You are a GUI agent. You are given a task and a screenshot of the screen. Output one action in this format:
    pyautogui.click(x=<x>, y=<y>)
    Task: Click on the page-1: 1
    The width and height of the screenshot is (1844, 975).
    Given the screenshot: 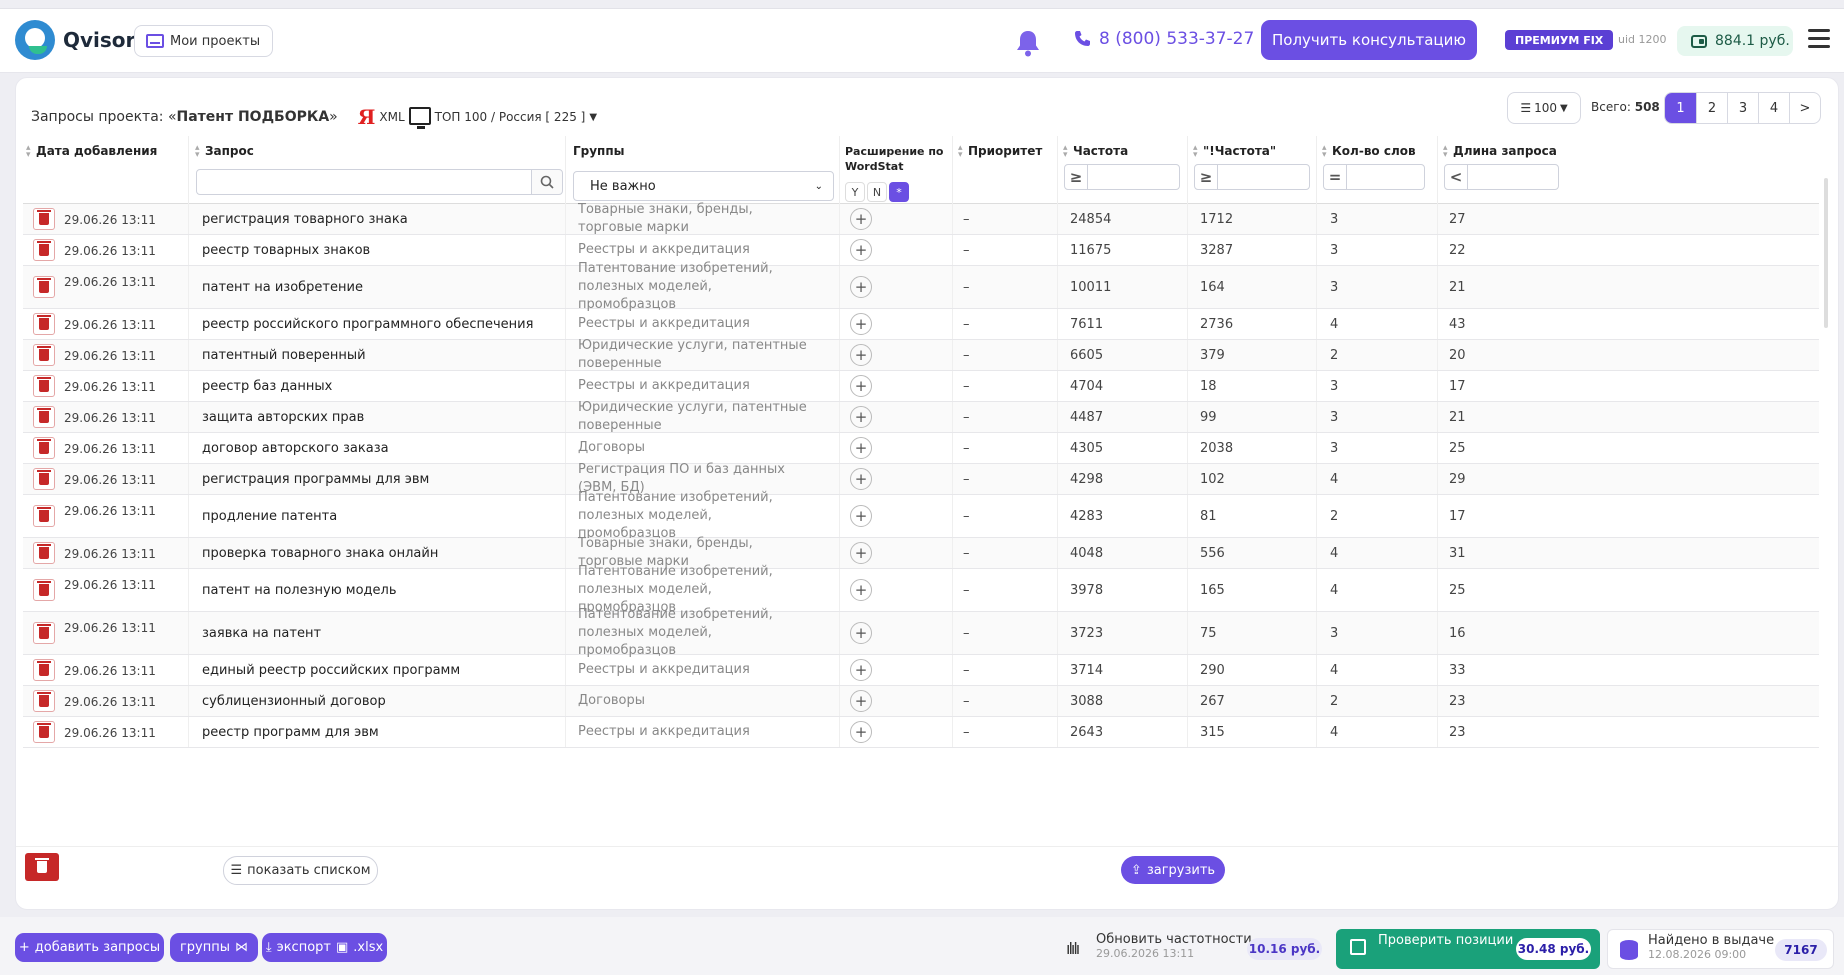 What is the action you would take?
    pyautogui.click(x=1680, y=108)
    